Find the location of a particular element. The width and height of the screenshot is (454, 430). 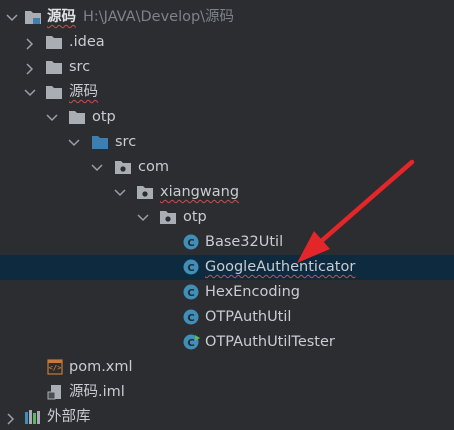

tree-node-file: C HexEncoding is located at coordinates (227, 292).